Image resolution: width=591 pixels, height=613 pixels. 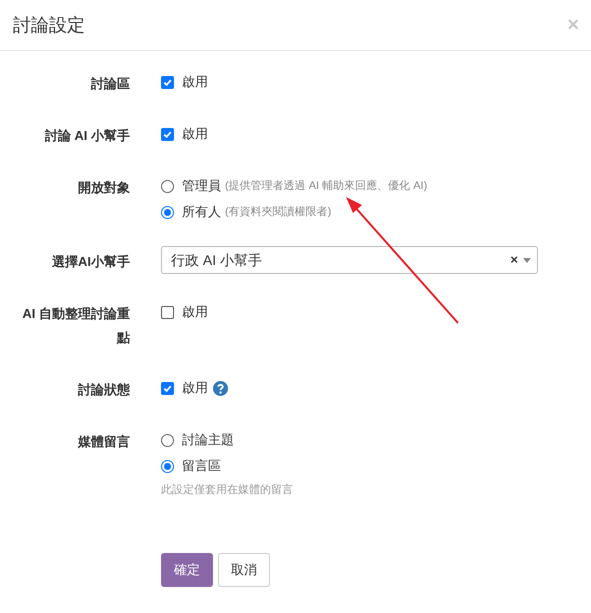 What do you see at coordinates (244, 569) in the screenshot?
I see `cancel-button: 取消` at bounding box center [244, 569].